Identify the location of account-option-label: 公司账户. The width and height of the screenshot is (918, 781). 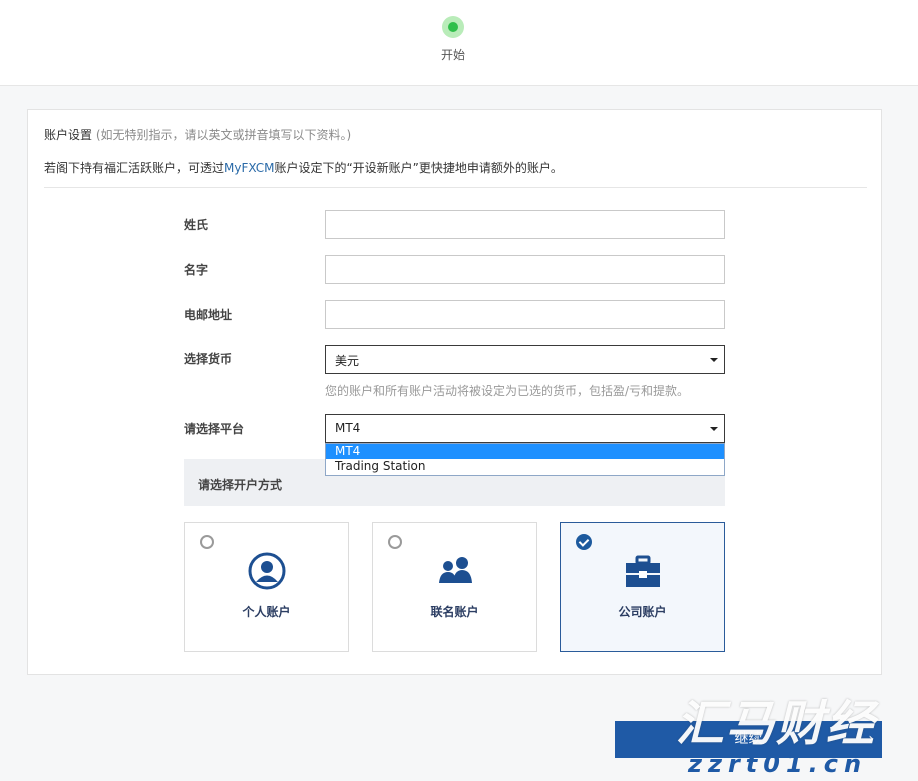
(642, 612).